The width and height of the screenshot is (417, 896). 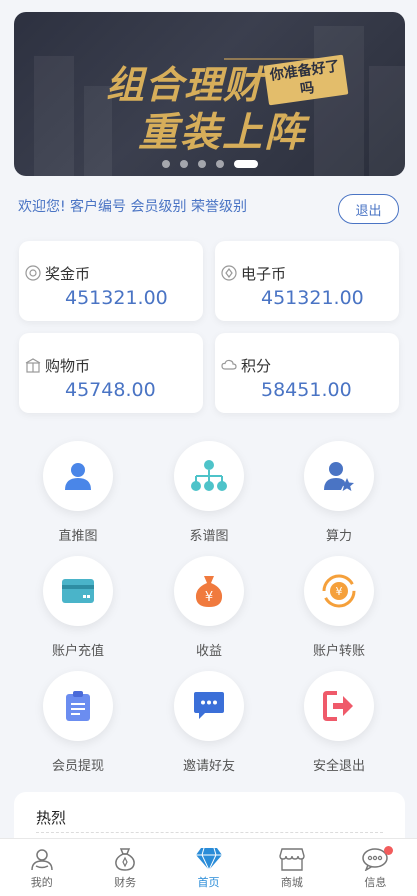 What do you see at coordinates (41, 882) in the screenshot?
I see `tab-label: 我的` at bounding box center [41, 882].